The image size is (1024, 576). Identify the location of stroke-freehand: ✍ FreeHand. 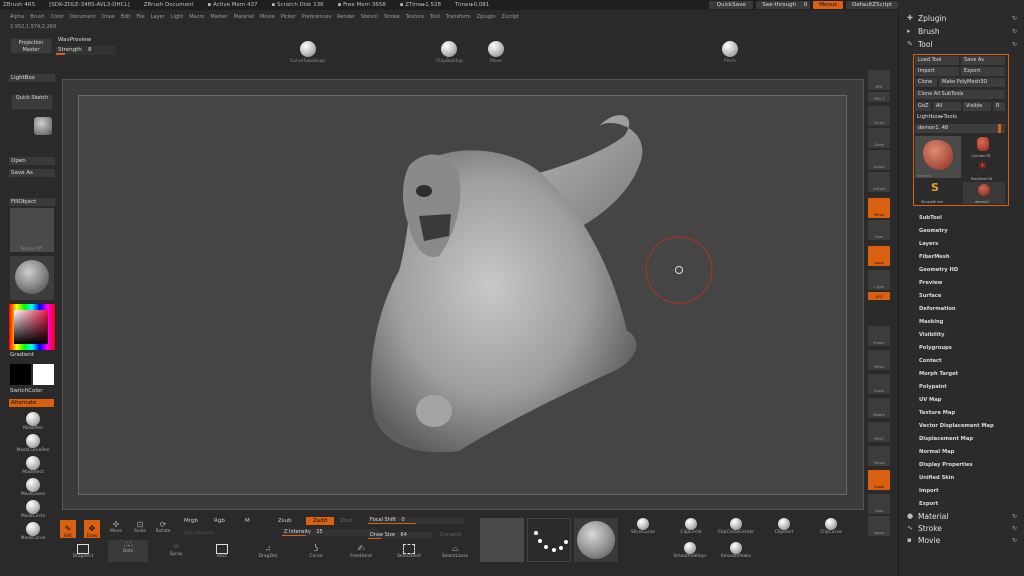
(361, 551).